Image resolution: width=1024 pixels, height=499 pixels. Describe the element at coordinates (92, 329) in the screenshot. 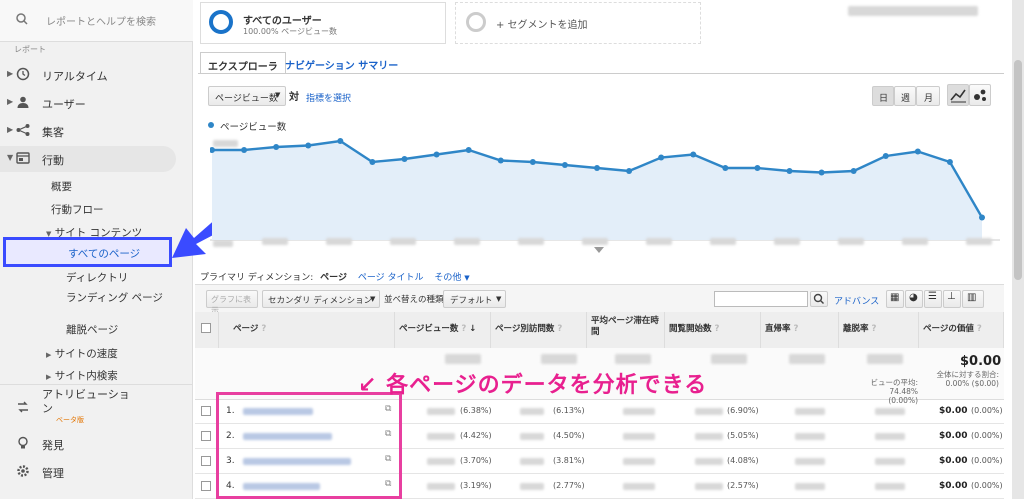

I see `nav-exit-pages: 離脱ページ` at that location.